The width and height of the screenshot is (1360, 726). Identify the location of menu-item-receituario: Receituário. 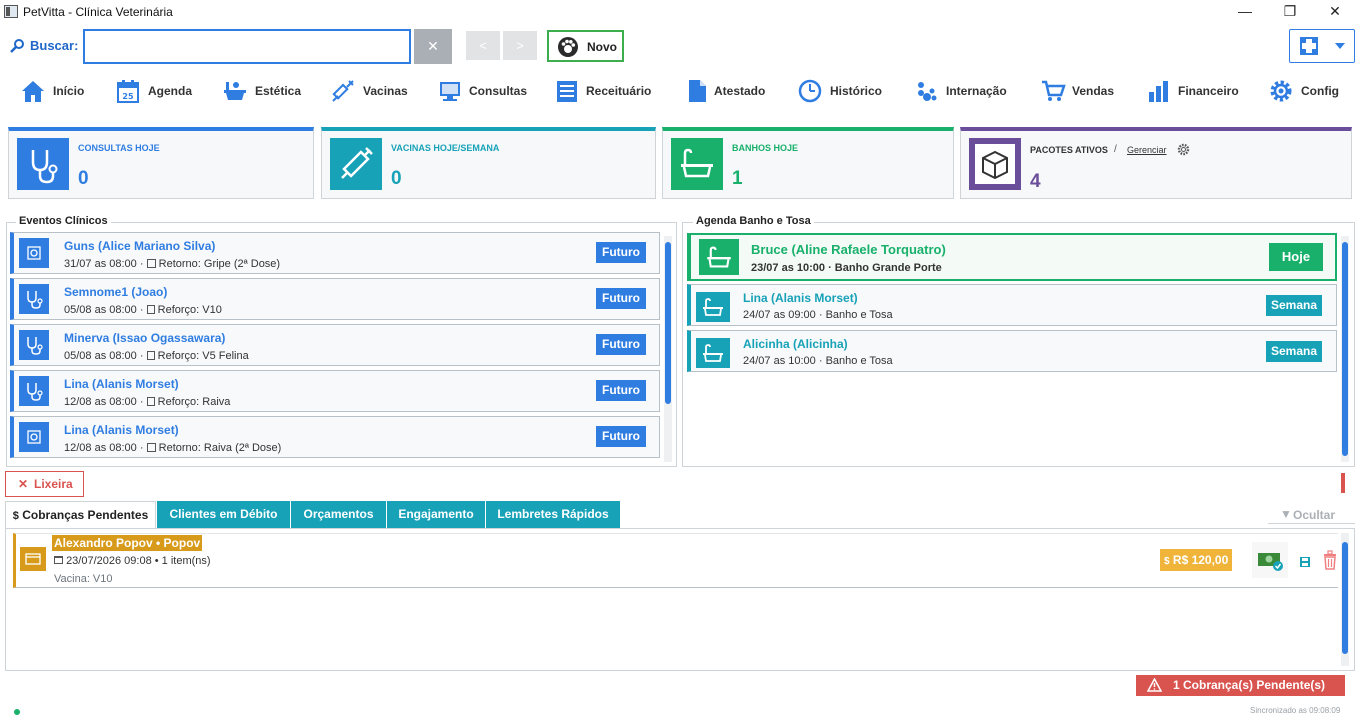
(604, 91).